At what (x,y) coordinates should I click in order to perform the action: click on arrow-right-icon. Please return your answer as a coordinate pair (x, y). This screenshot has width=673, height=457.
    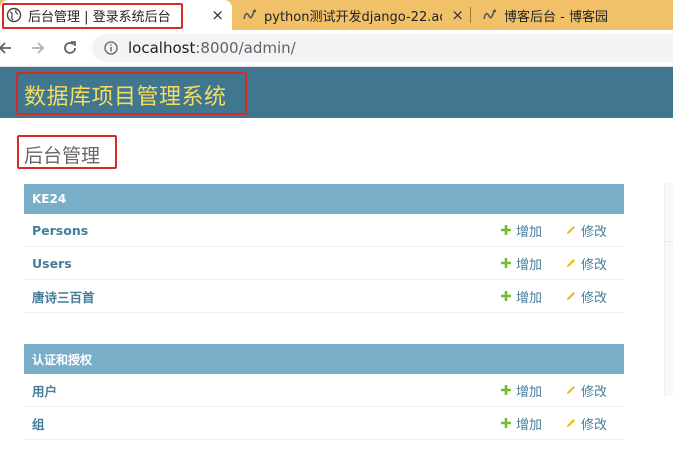
    Looking at the image, I should click on (38, 48).